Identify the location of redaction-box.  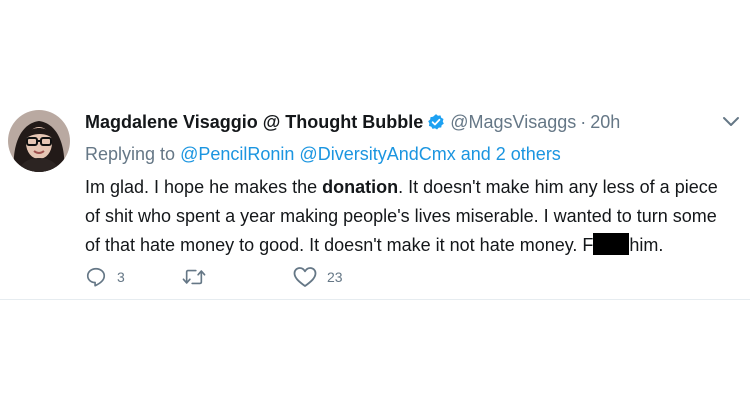
(611, 244).